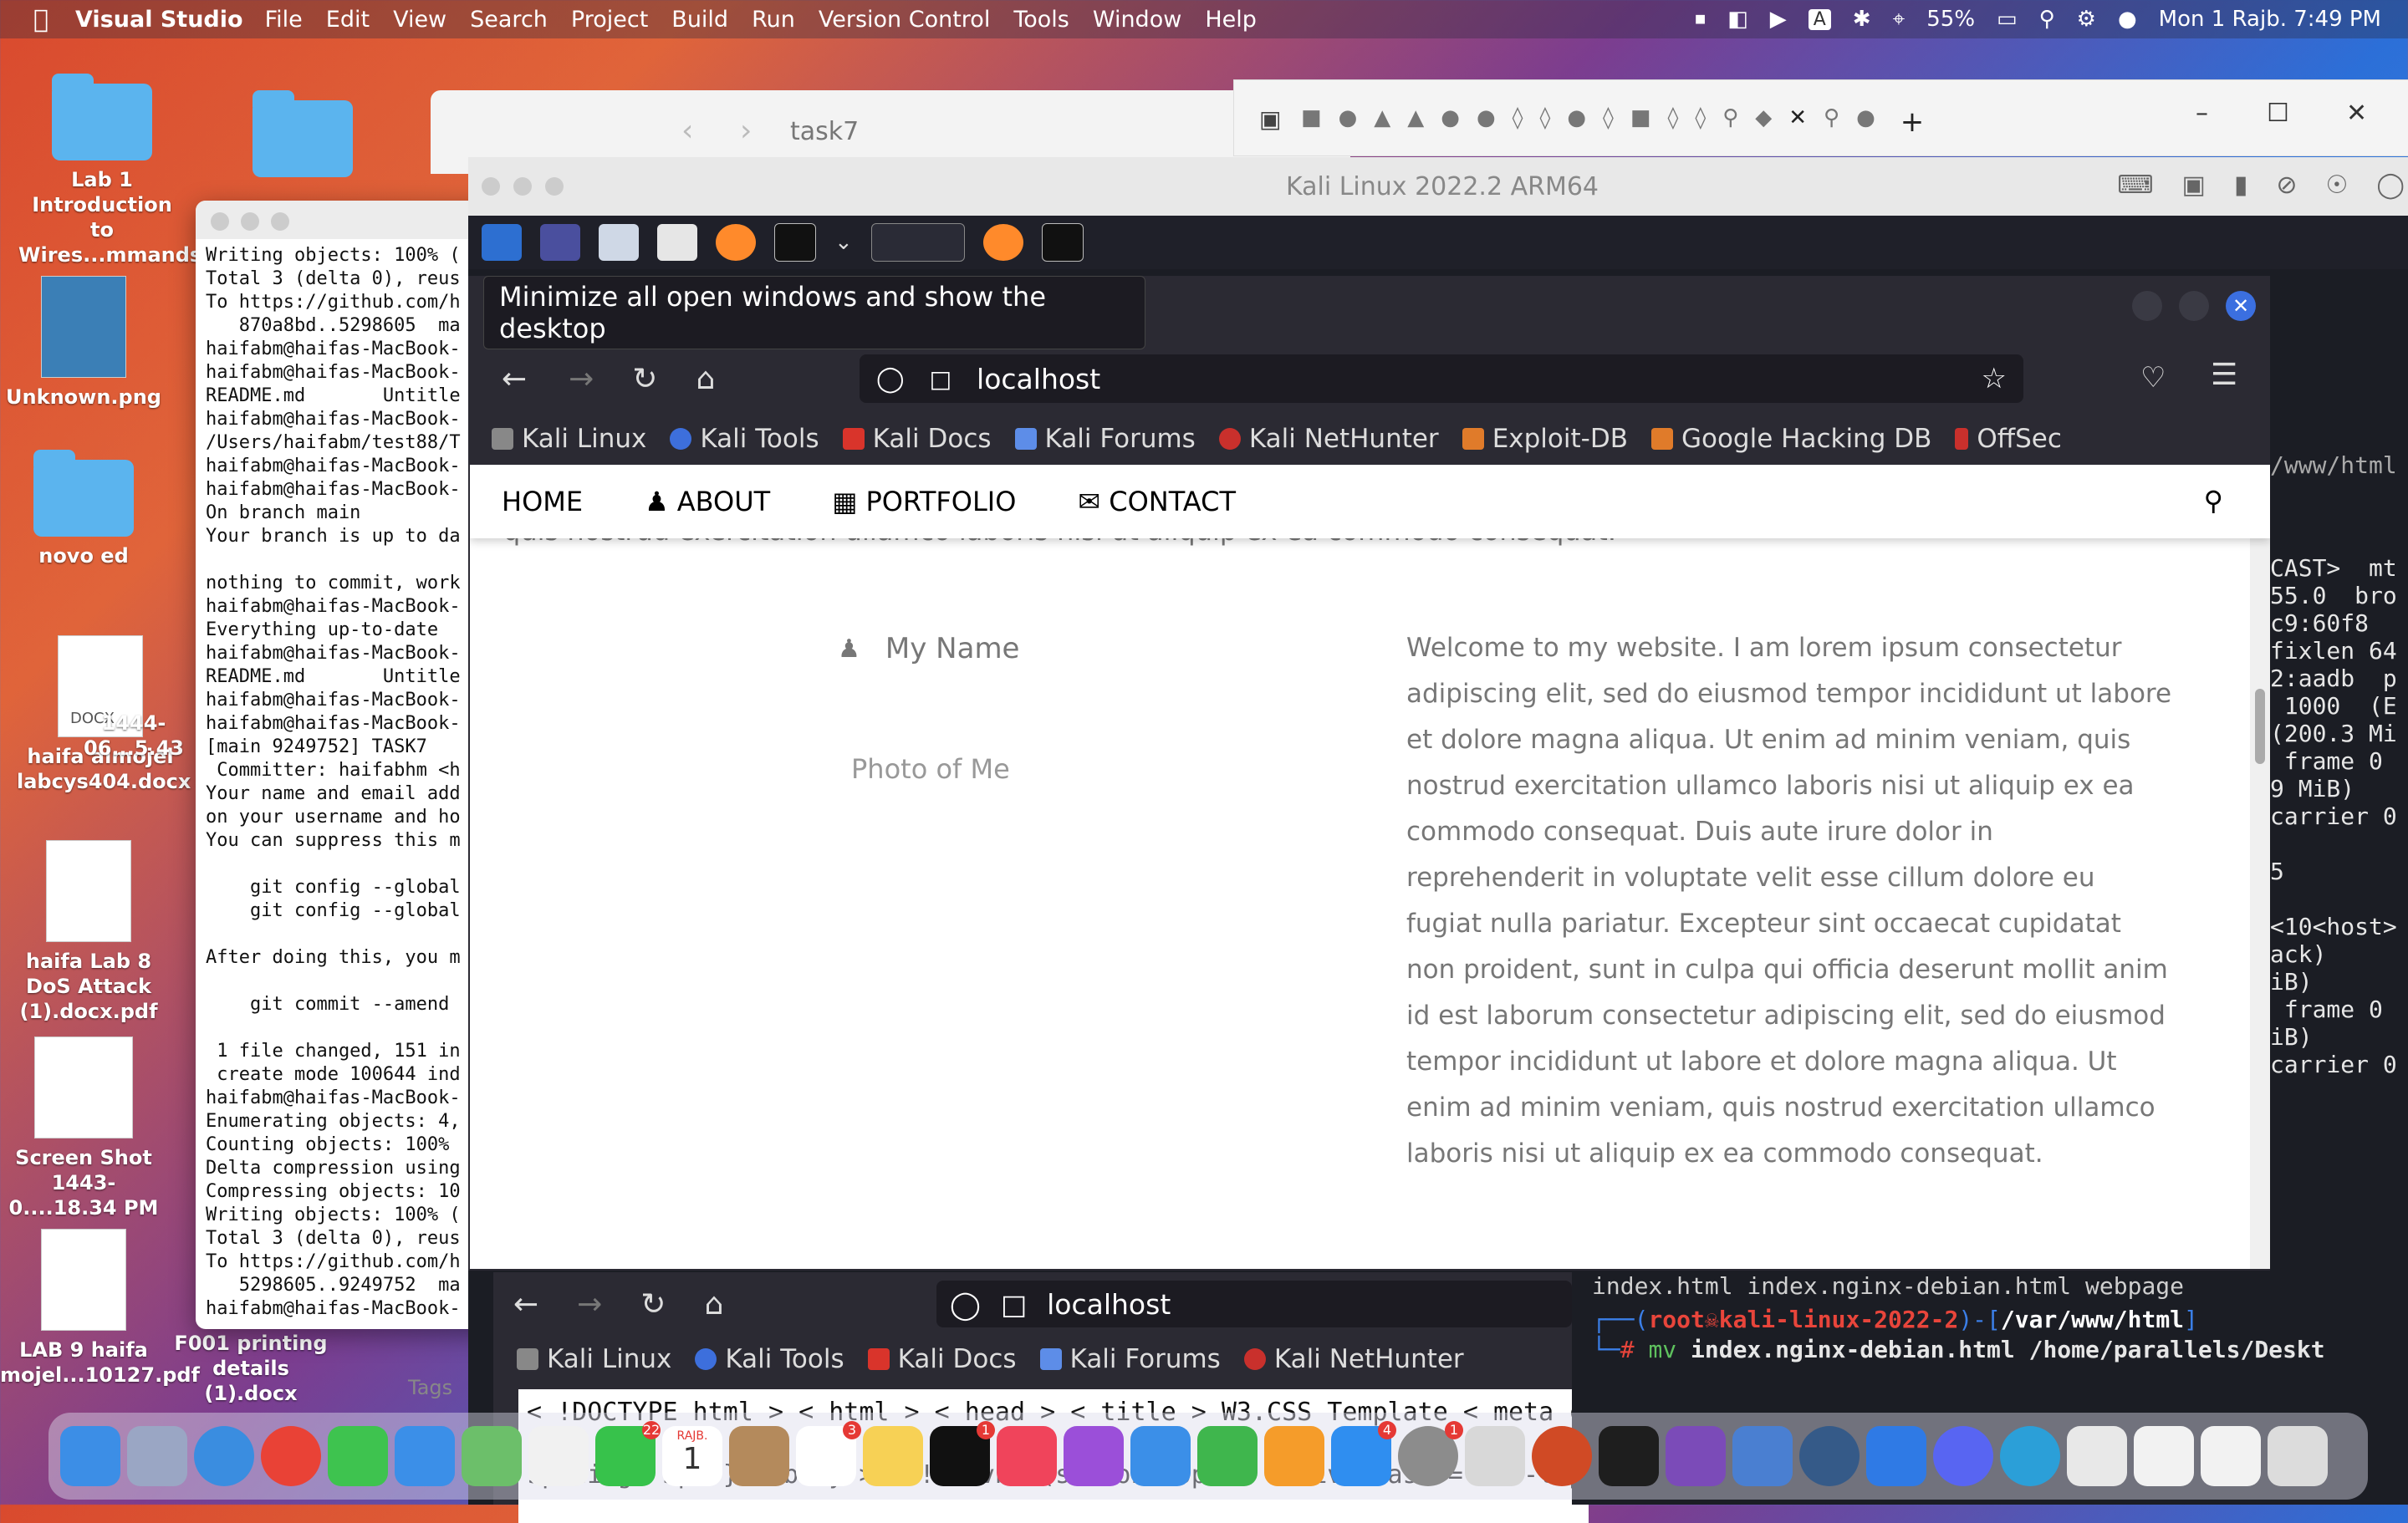 This screenshot has width=2408, height=1523. Describe the element at coordinates (1450, 122) in the screenshot. I see `tab-icon: ●` at that location.